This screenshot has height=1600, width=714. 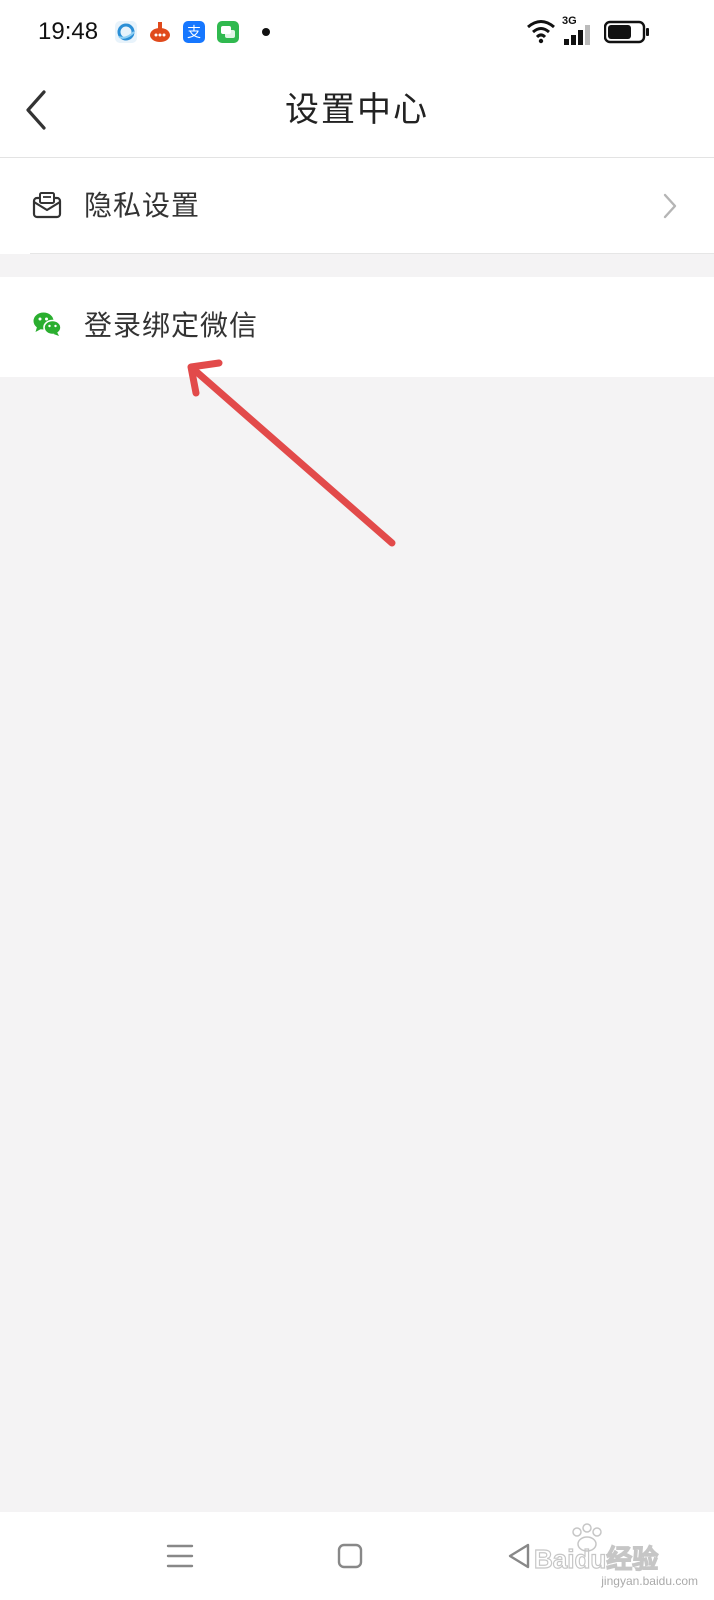 What do you see at coordinates (350, 1556) in the screenshot?
I see `home-icon` at bounding box center [350, 1556].